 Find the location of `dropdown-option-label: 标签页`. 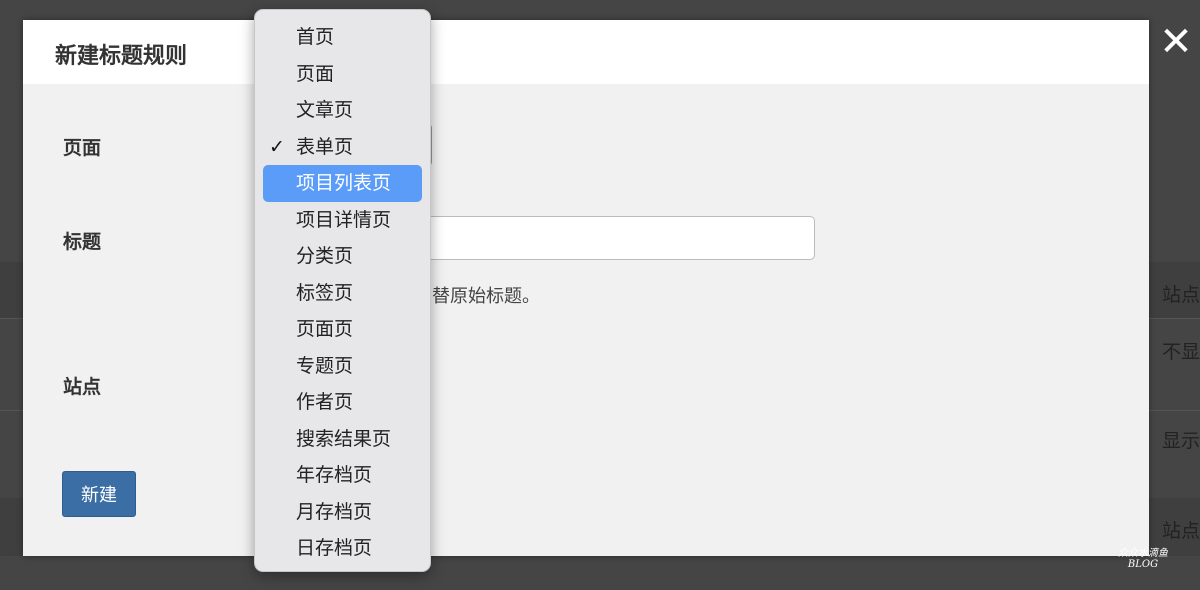

dropdown-option-label: 标签页 is located at coordinates (325, 292).